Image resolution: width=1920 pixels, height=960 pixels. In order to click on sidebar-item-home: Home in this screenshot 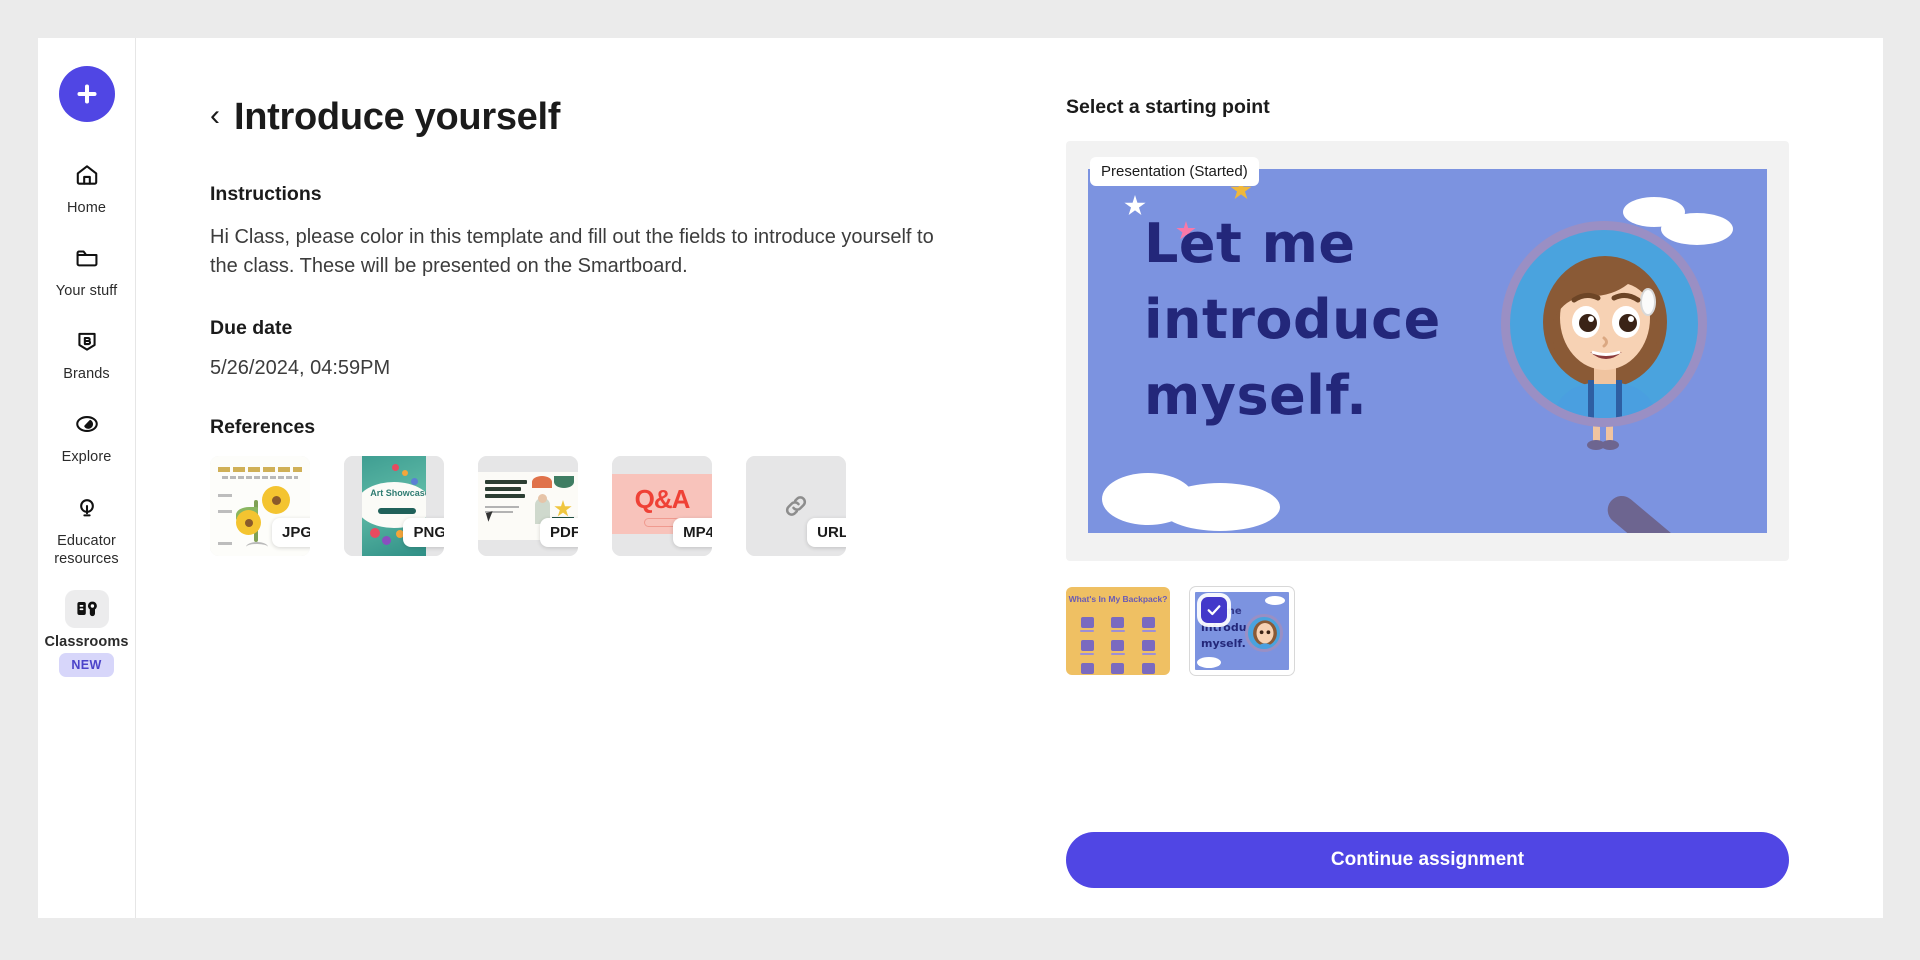, I will do `click(87, 186)`.